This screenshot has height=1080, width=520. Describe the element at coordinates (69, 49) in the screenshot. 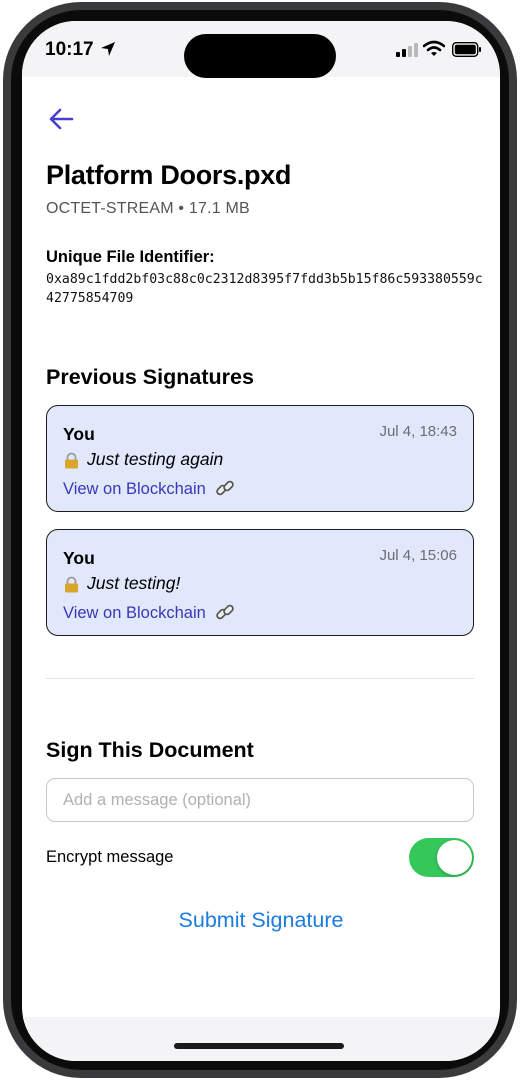

I see `status-time: 10:17` at that location.